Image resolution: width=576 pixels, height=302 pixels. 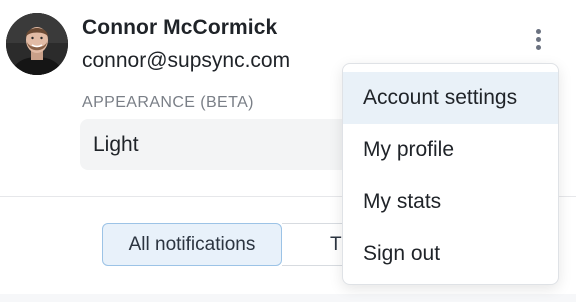 What do you see at coordinates (186, 60) in the screenshot?
I see `user-email: connor@supsync.com` at bounding box center [186, 60].